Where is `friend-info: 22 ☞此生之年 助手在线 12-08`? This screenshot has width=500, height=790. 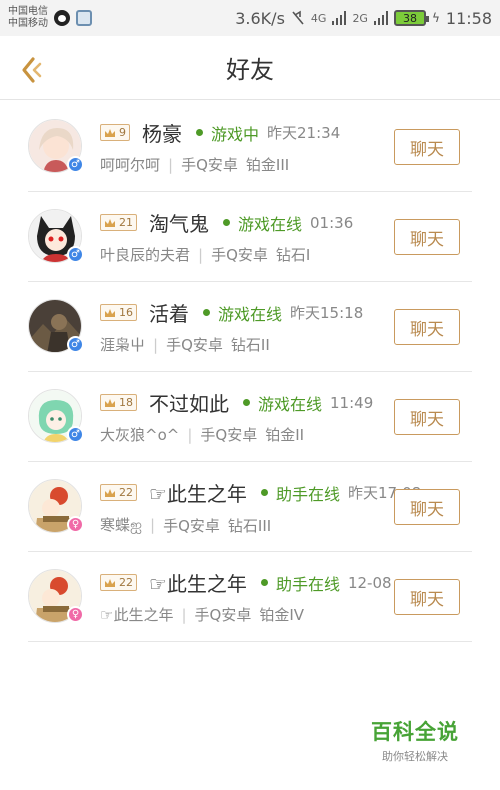
friend-info: 22 ☞此生之年 助手在线 12-08 is located at coordinates (246, 582).